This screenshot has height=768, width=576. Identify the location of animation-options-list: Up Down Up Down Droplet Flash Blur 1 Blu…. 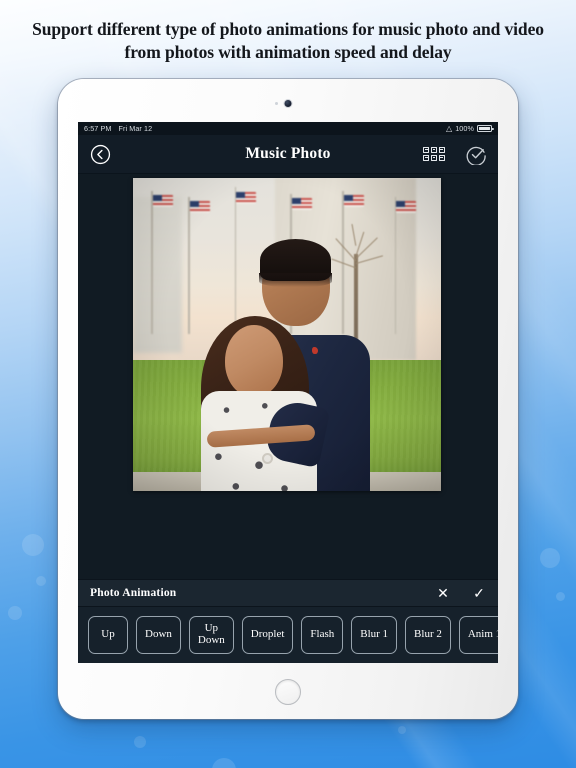
(288, 635).